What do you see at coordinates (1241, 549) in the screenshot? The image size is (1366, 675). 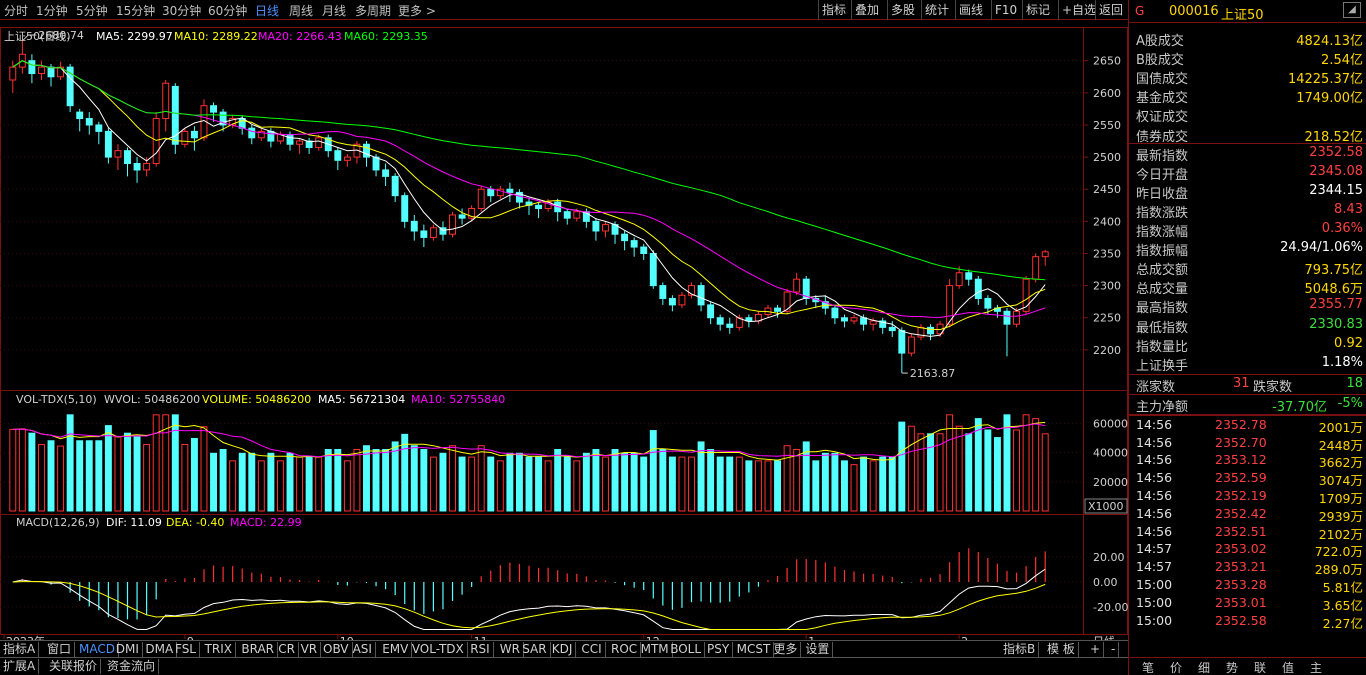 I see `tick-price: 2353.02` at bounding box center [1241, 549].